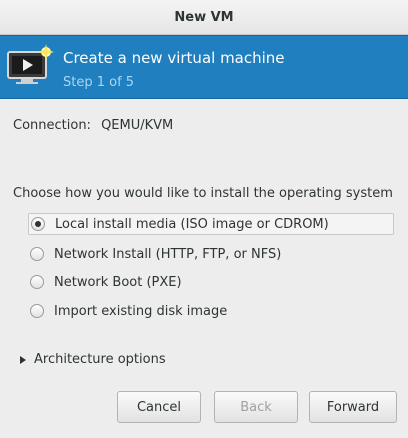 The height and width of the screenshot is (438, 408). I want to click on option-label: Network Boot (PXE), so click(118, 282).